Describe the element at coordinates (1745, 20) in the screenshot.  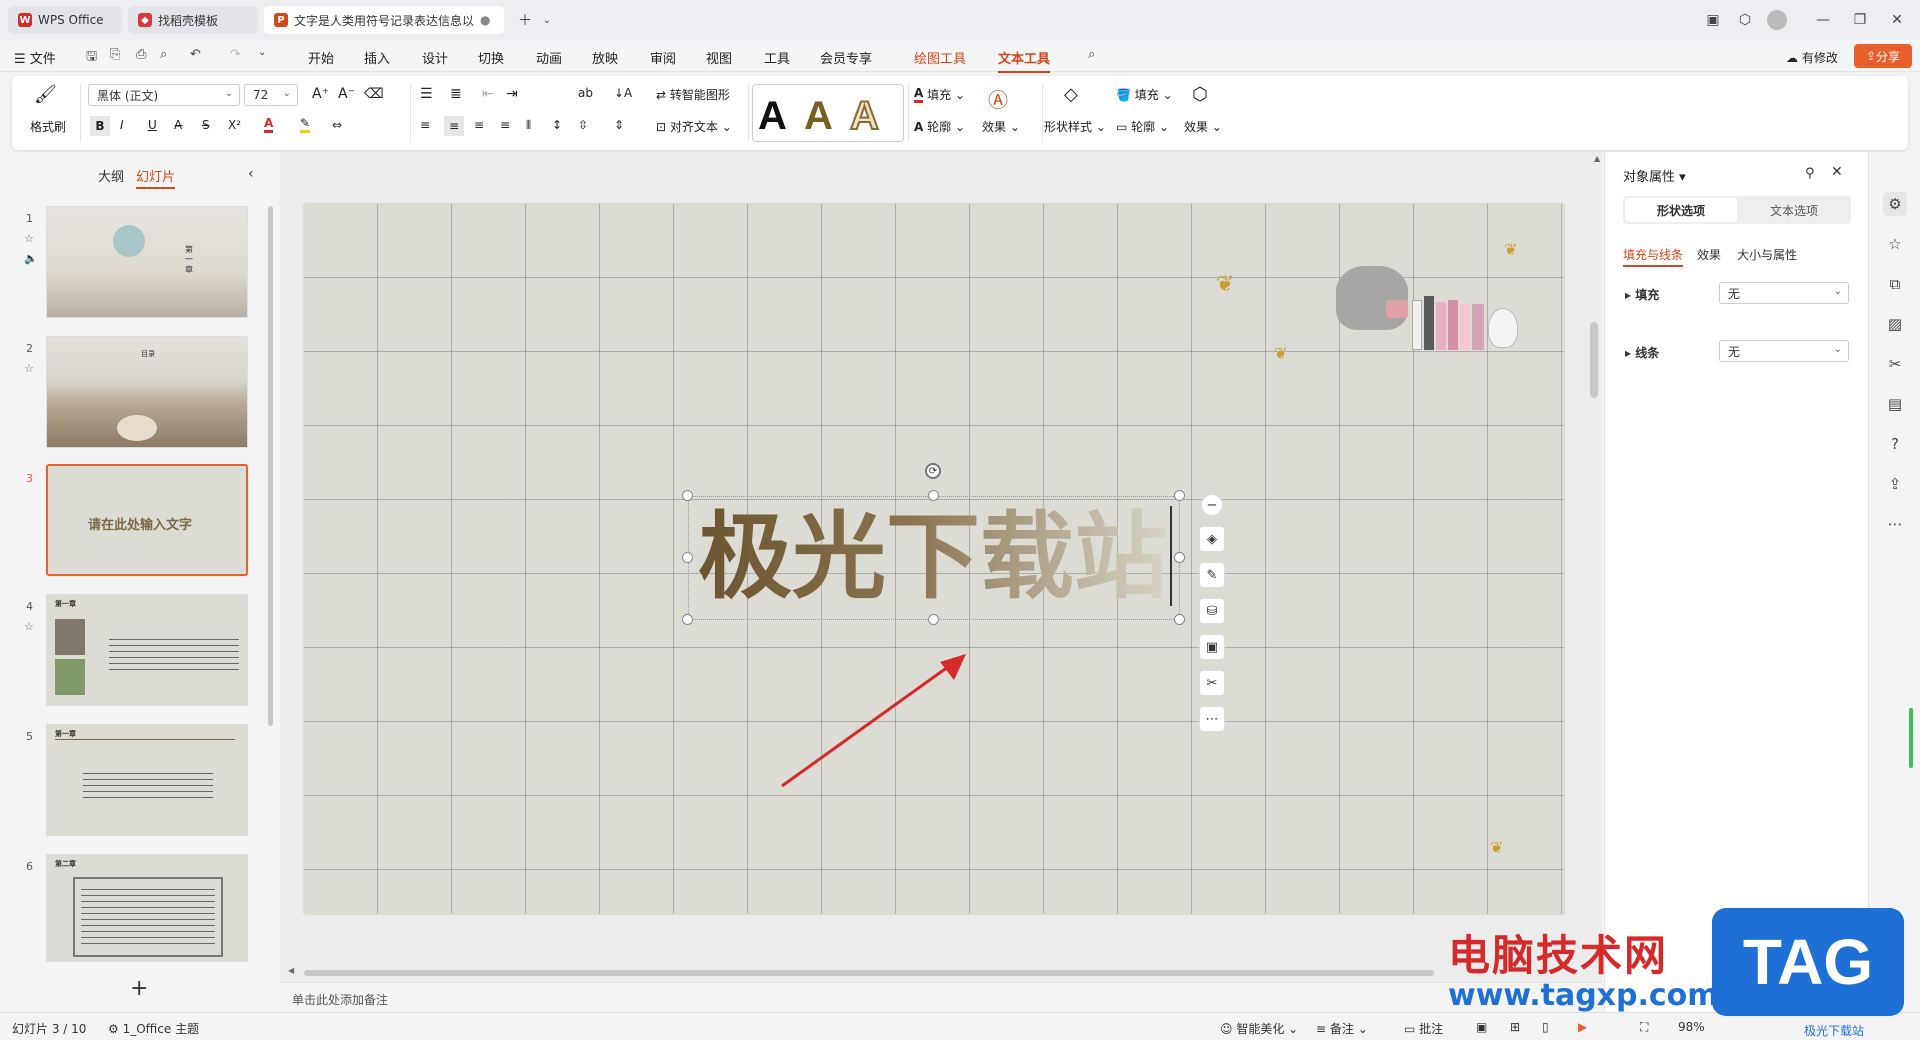
I see `cube-icon: ⬡` at that location.